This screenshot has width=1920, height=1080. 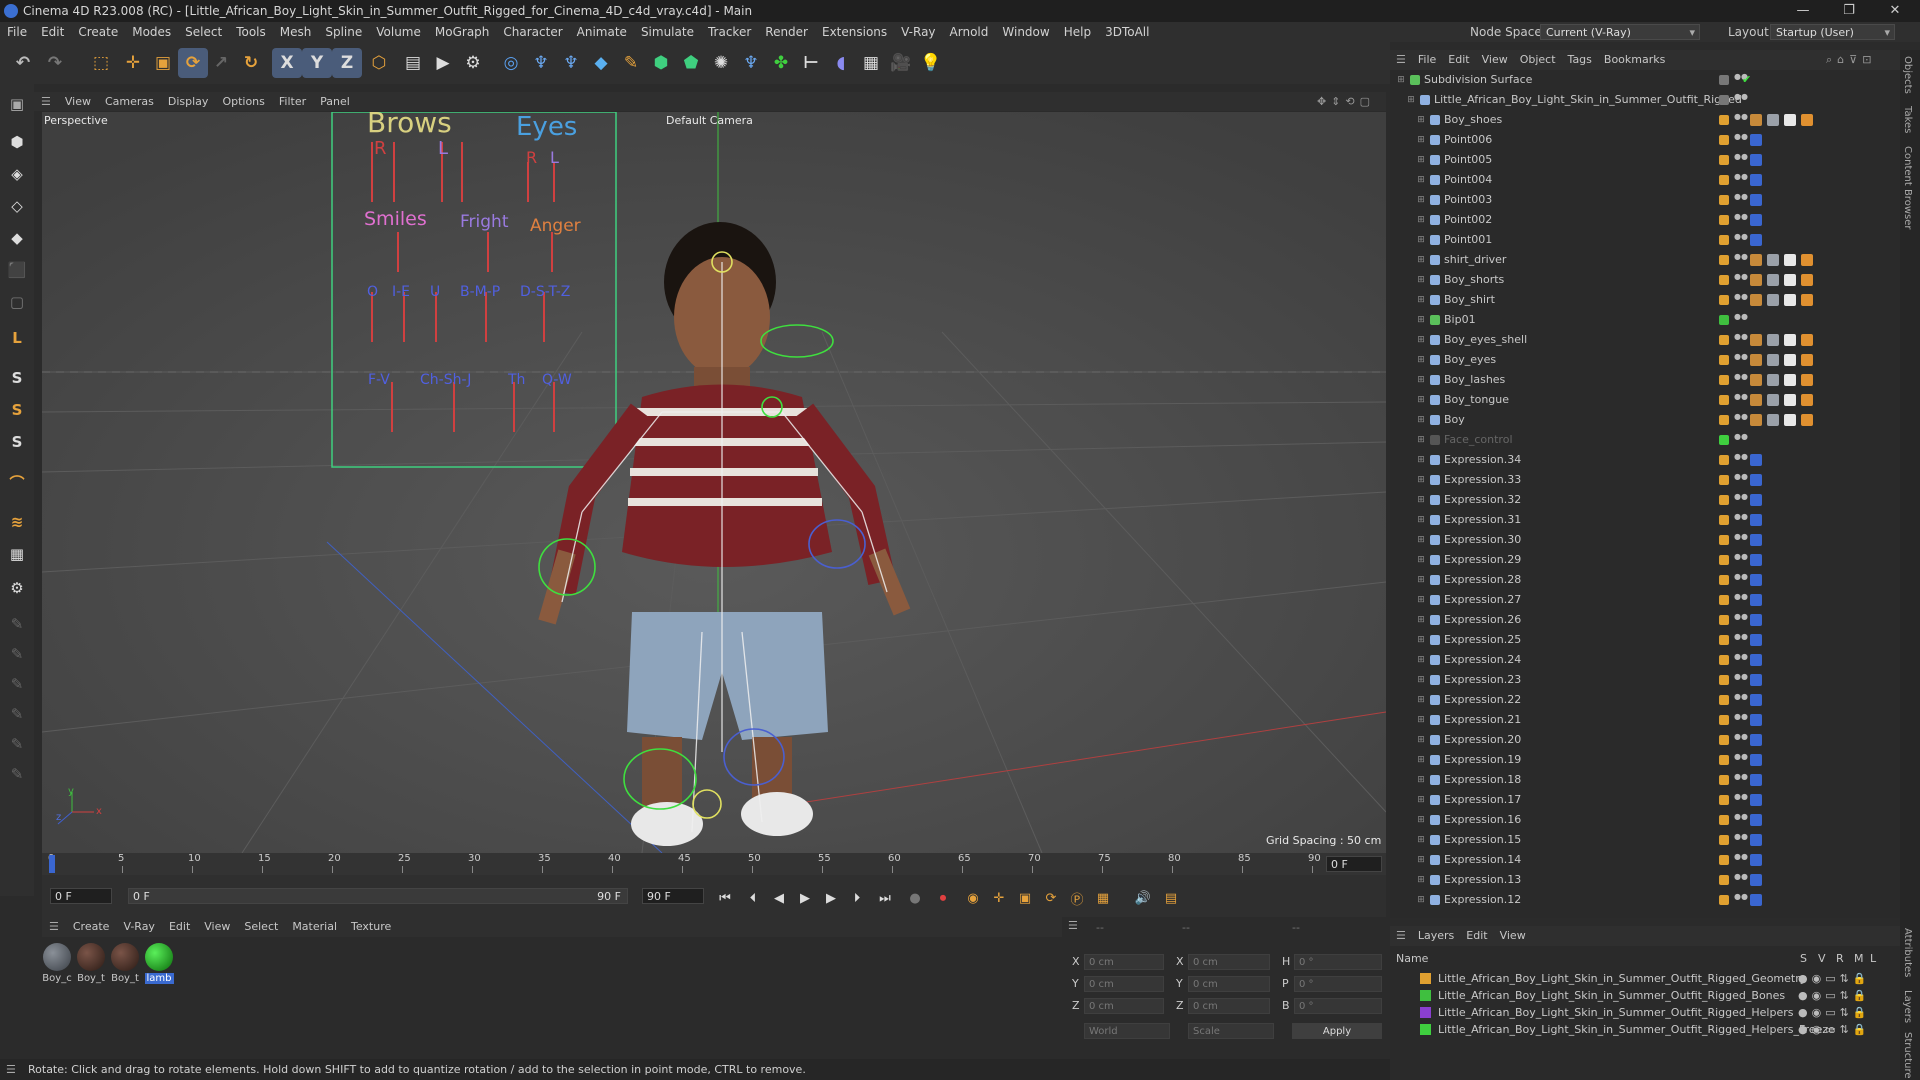 What do you see at coordinates (1645, 820) in the screenshot?
I see `object-row: ⊞ Expression.16 ●●` at bounding box center [1645, 820].